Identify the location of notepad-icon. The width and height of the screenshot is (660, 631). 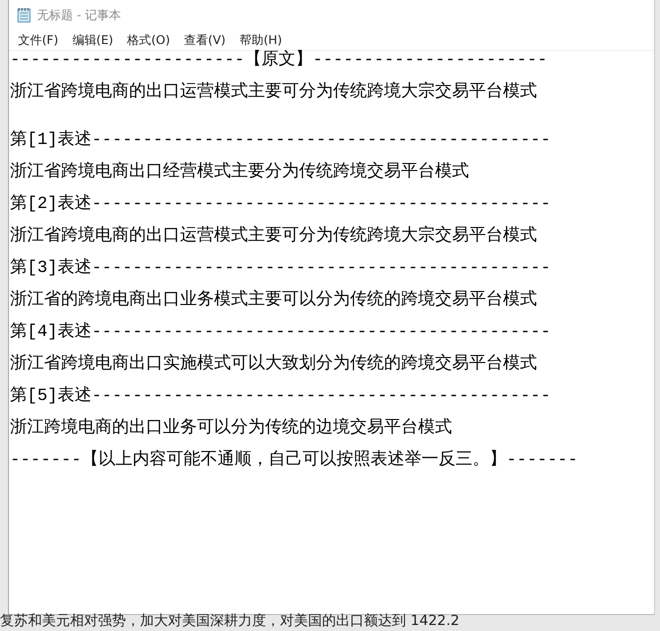
(24, 15).